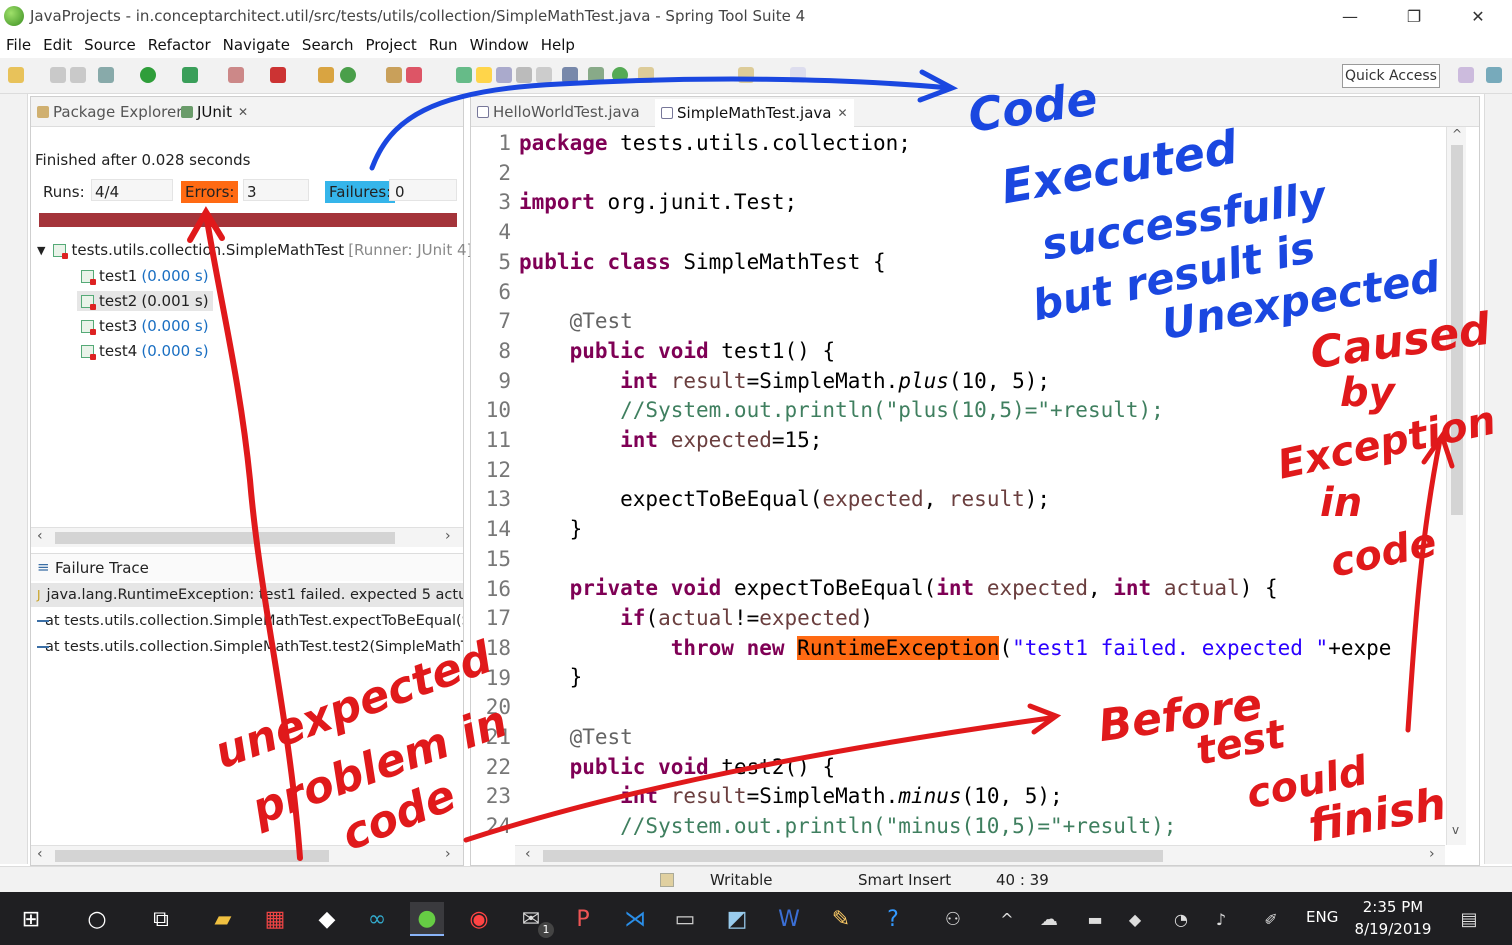 Image resolution: width=1512 pixels, height=945 pixels. Describe the element at coordinates (544, 75) in the screenshot. I see `whitespace-icon` at that location.